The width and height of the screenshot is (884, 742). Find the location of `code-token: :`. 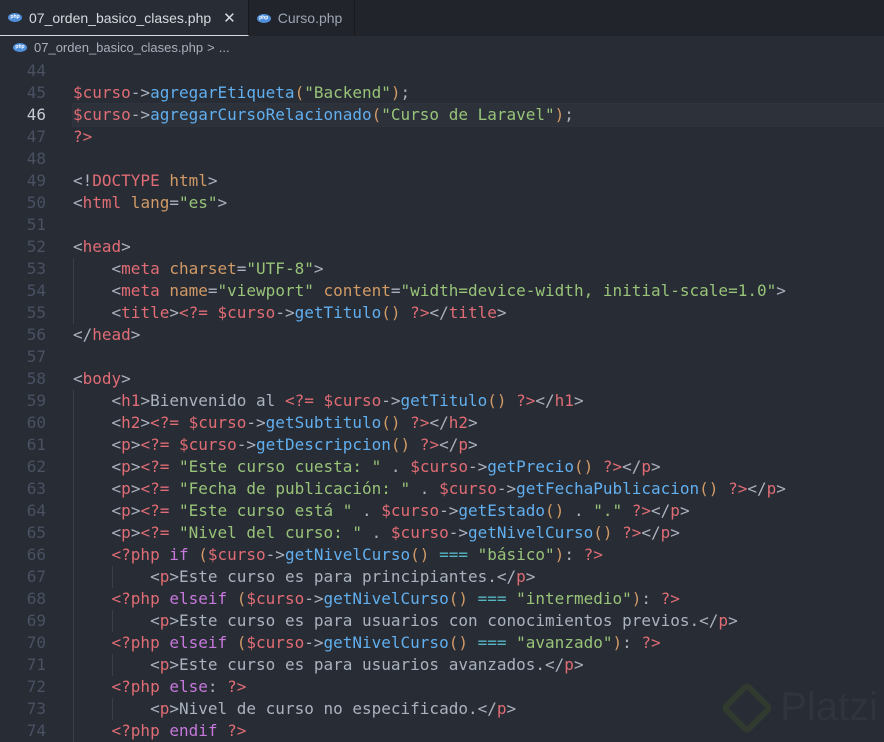

code-token: : is located at coordinates (217, 686).